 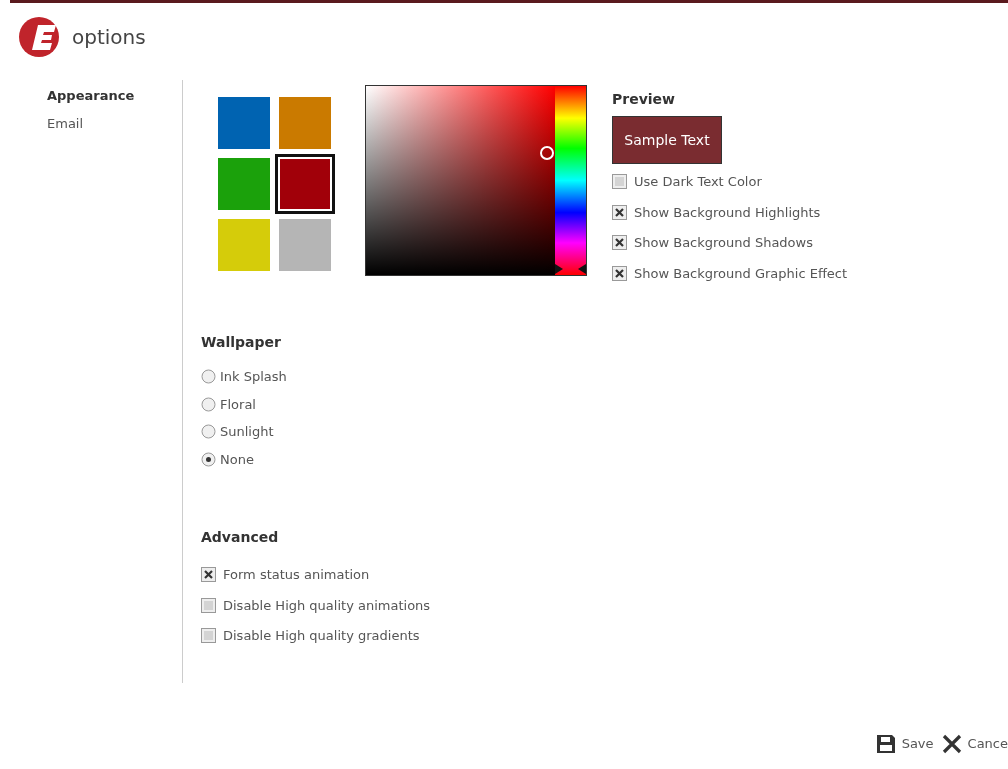 I want to click on cancel-button: Cance, so click(x=974, y=744).